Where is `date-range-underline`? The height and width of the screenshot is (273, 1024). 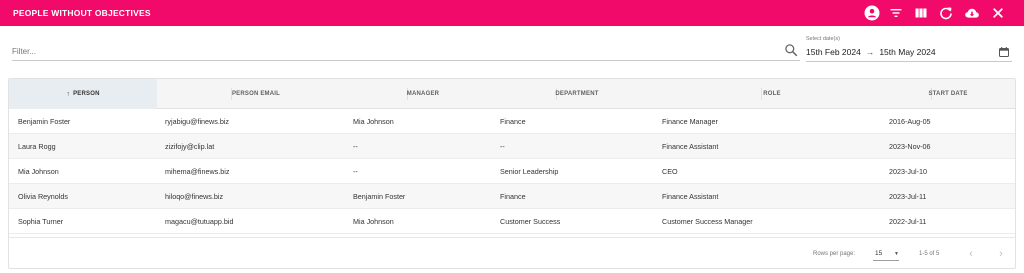 date-range-underline is located at coordinates (909, 61).